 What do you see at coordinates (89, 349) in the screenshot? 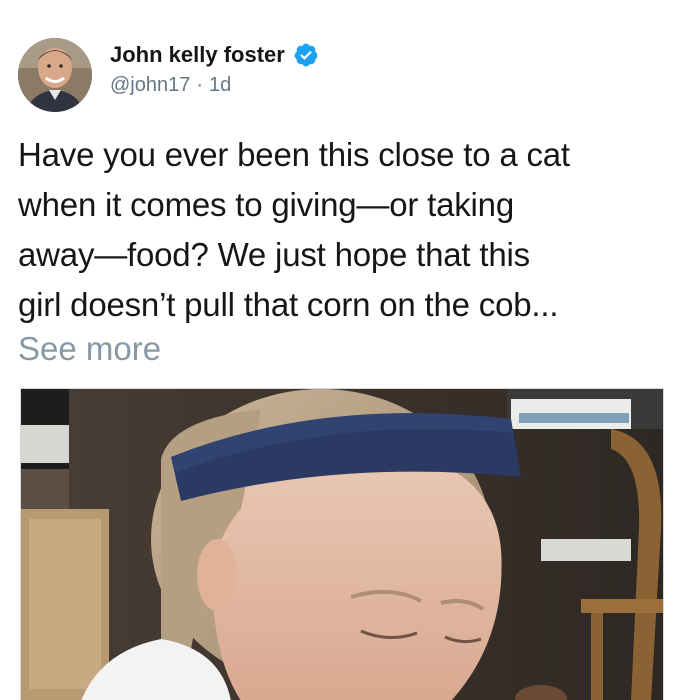
I see `see-more-link: See more` at bounding box center [89, 349].